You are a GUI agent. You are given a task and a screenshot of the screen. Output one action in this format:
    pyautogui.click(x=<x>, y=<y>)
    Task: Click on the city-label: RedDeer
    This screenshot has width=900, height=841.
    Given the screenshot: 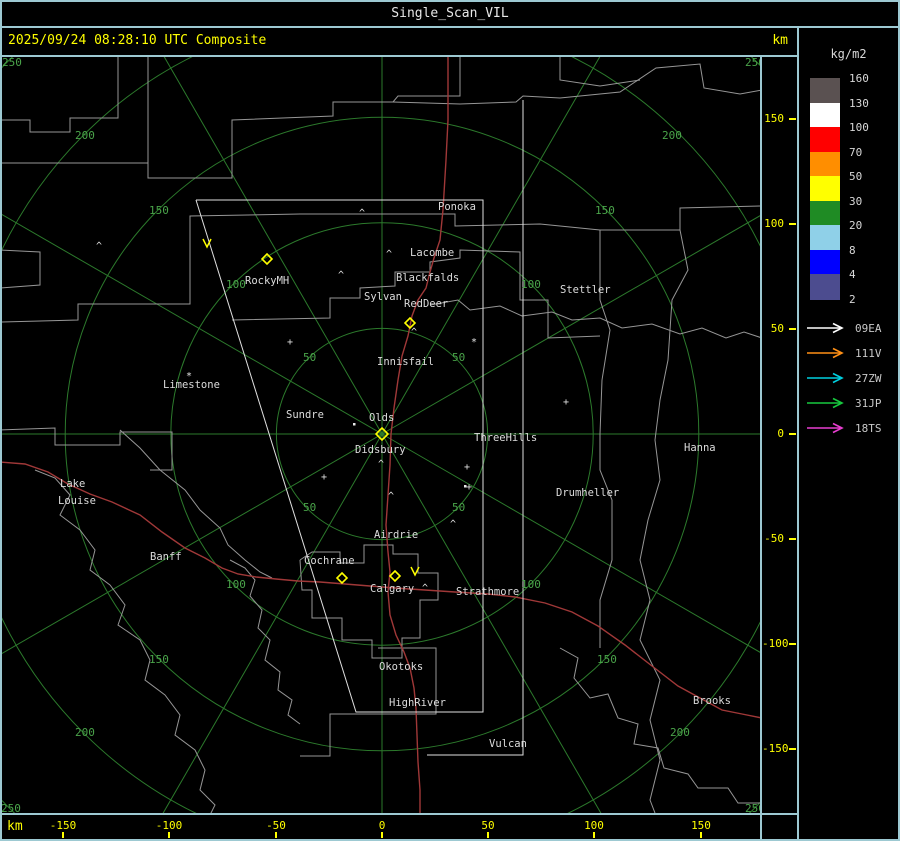 What is the action you would take?
    pyautogui.click(x=426, y=304)
    